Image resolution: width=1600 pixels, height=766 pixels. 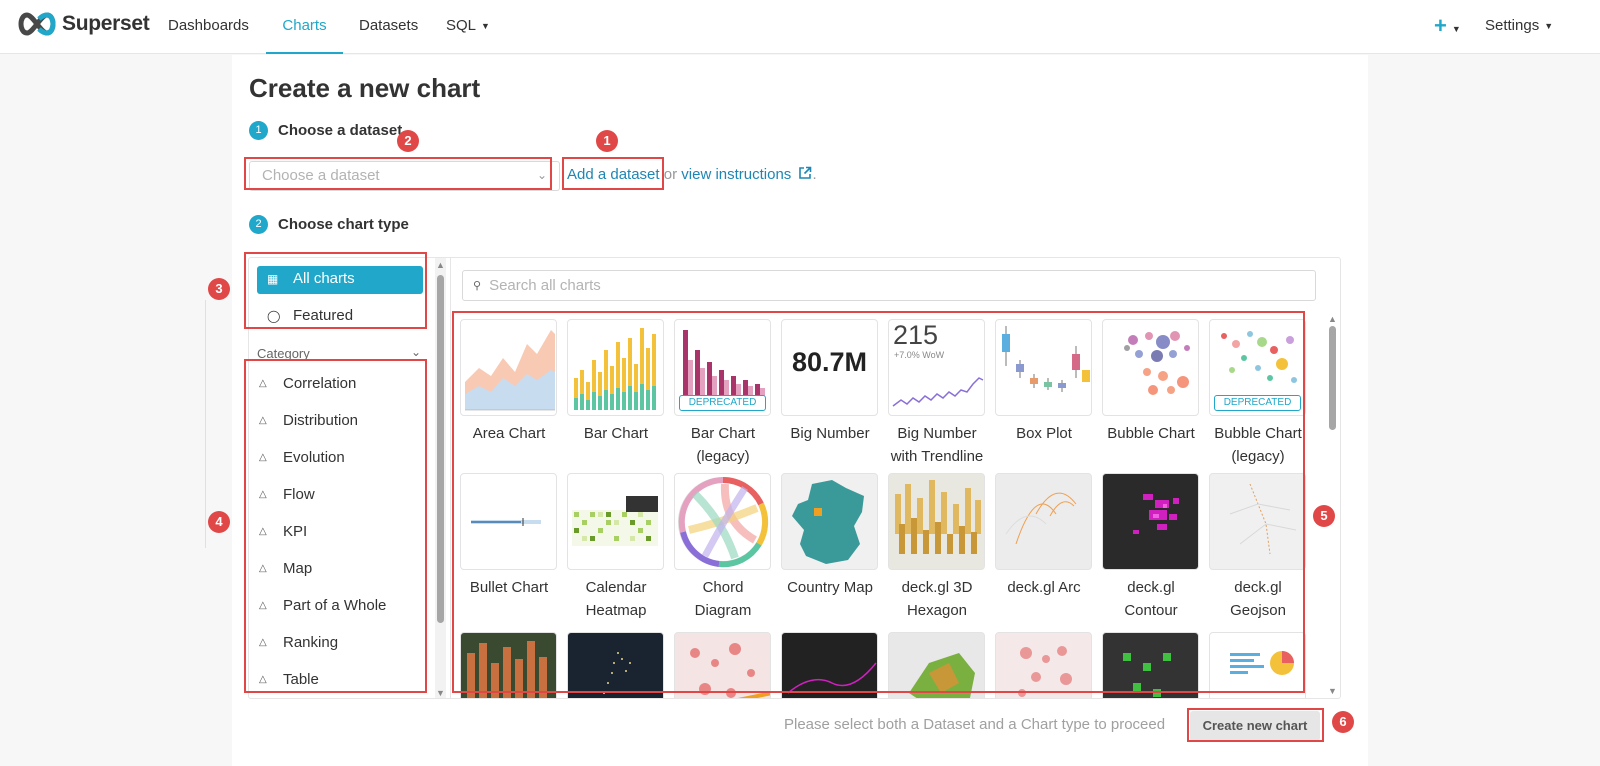 I want to click on superset-logo: Superset, so click(x=83, y=24).